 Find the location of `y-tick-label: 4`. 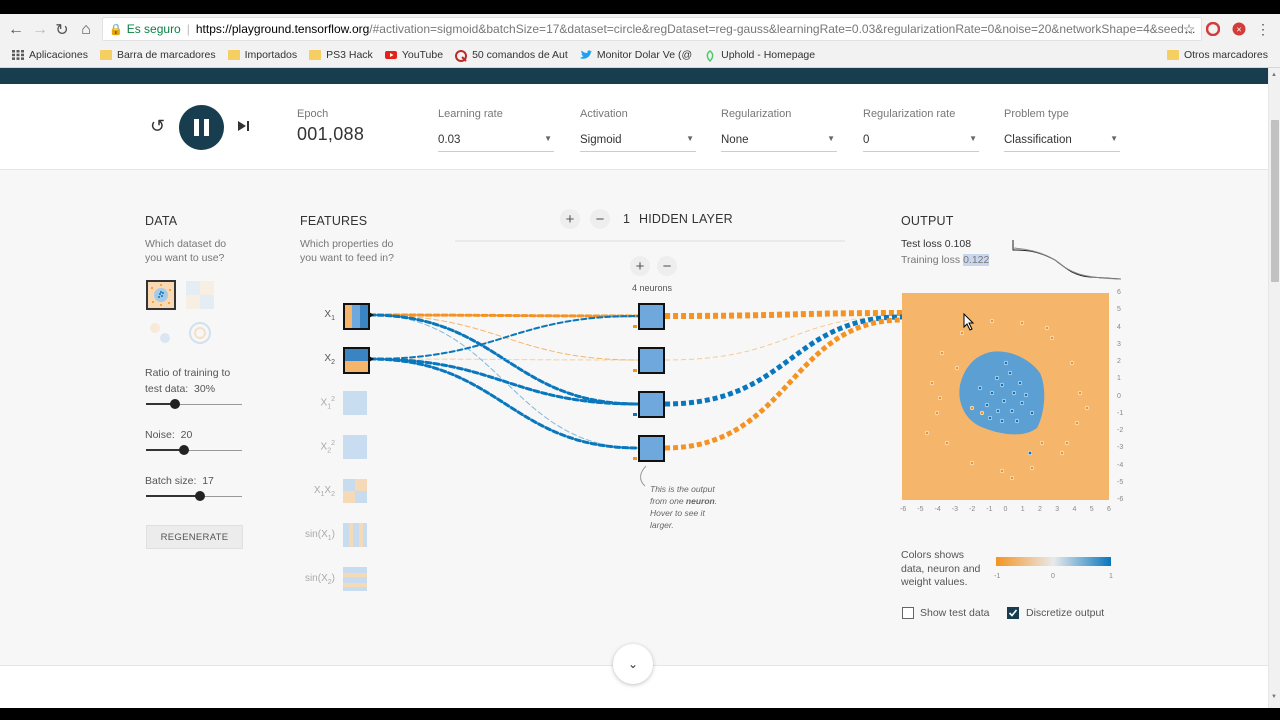

y-tick-label: 4 is located at coordinates (1119, 327).